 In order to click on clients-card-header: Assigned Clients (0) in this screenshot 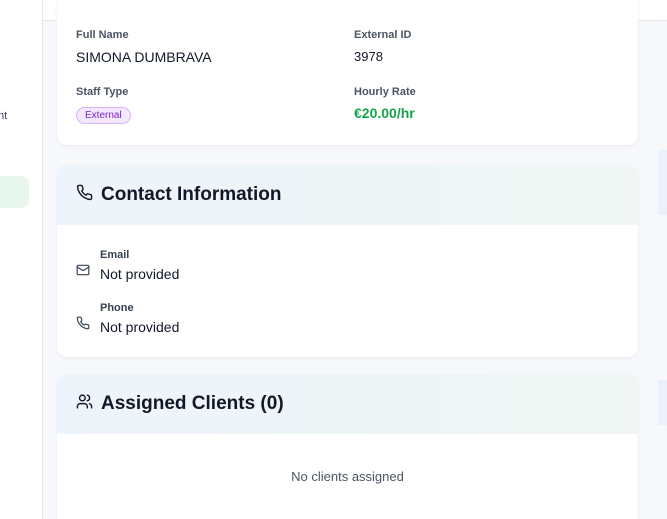, I will do `click(347, 404)`.